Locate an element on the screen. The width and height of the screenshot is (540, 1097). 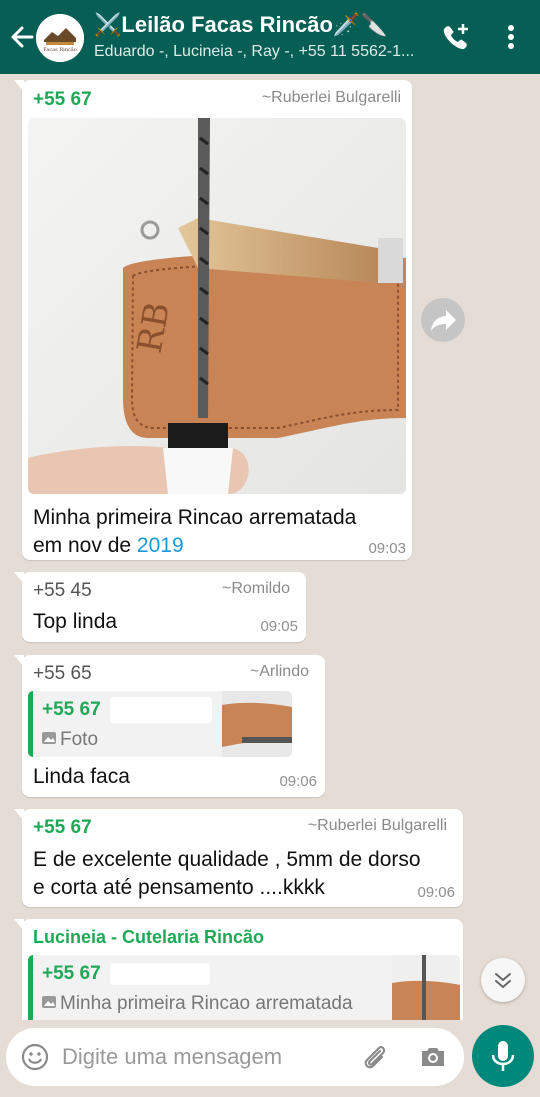
sender-alias: ~Arlindo is located at coordinates (279, 671).